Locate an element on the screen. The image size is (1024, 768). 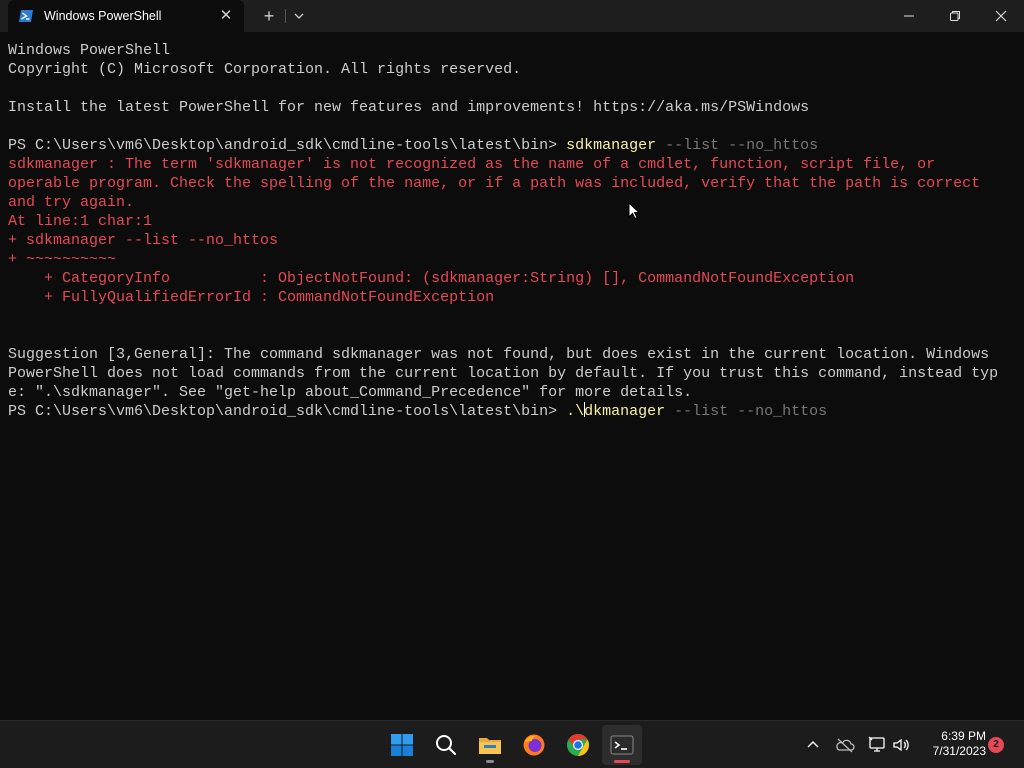
search-icon is located at coordinates (446, 745).